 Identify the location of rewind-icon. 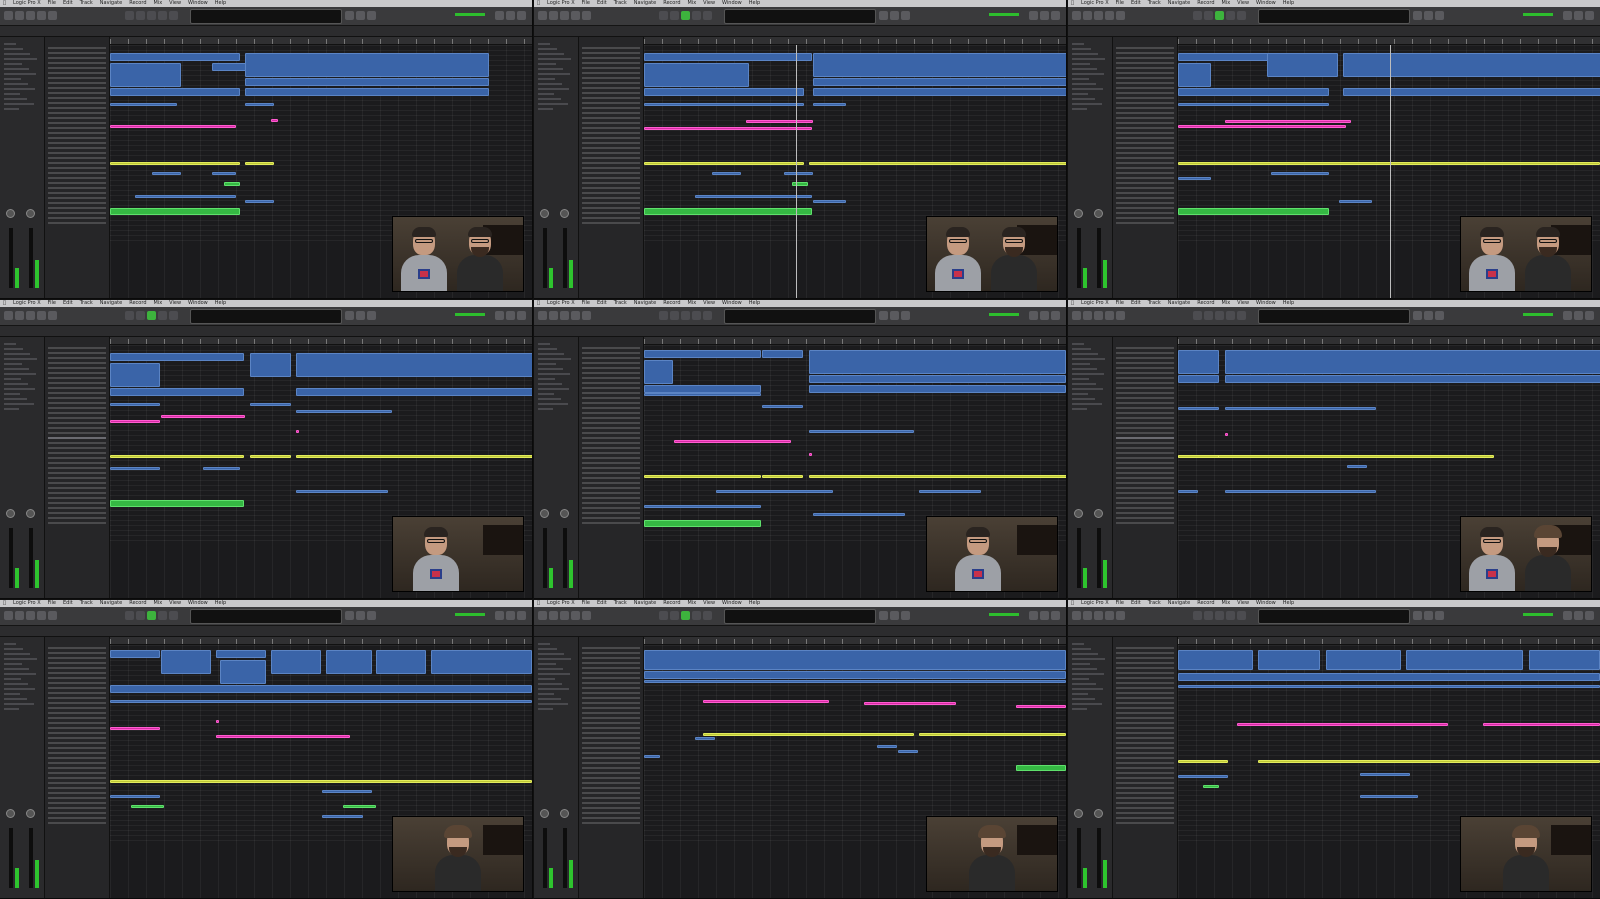
(129, 615).